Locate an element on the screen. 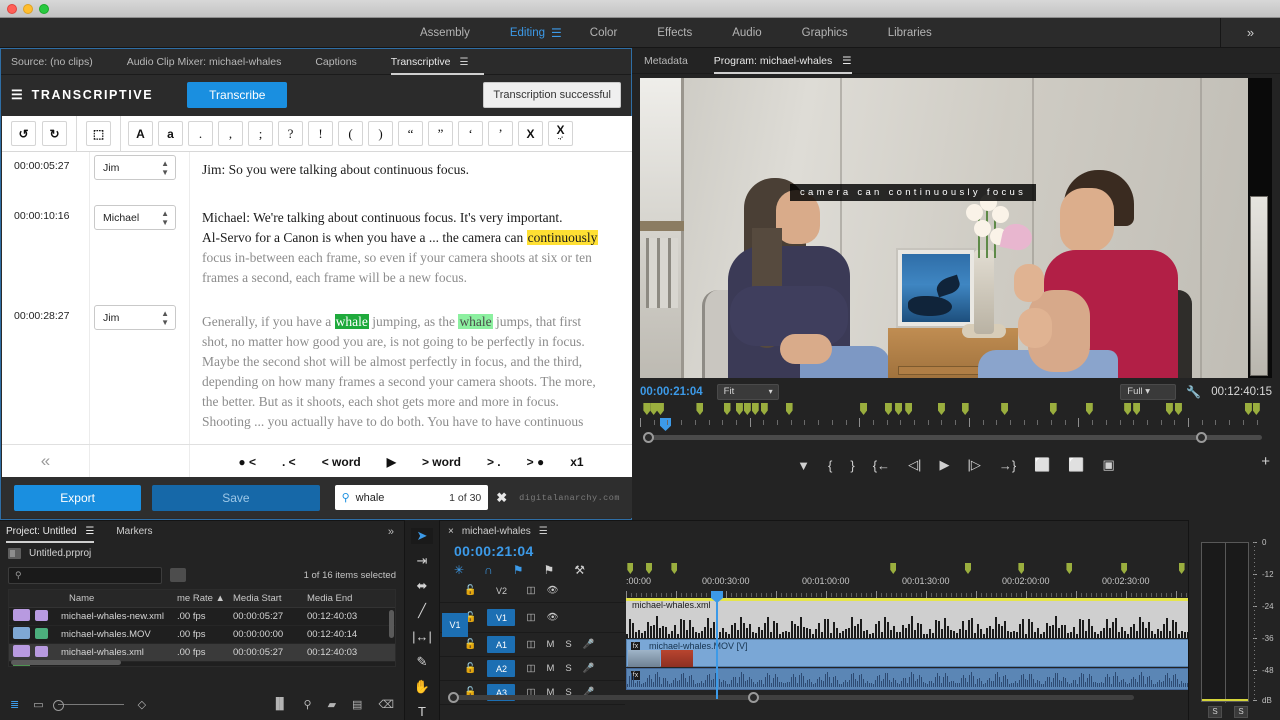  question-button: ? is located at coordinates (290, 133).